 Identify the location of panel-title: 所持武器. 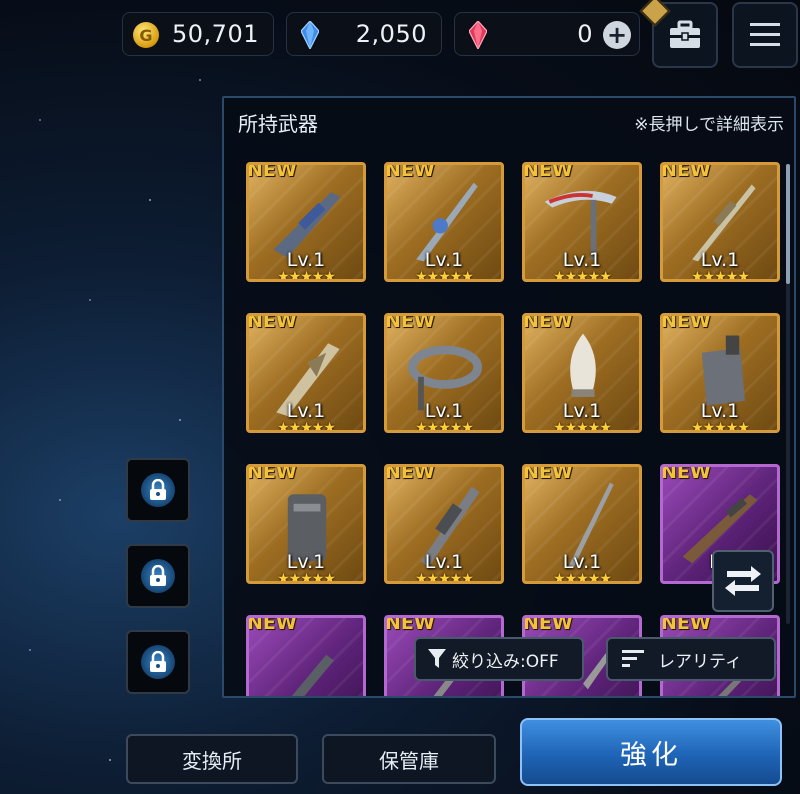
(278, 124).